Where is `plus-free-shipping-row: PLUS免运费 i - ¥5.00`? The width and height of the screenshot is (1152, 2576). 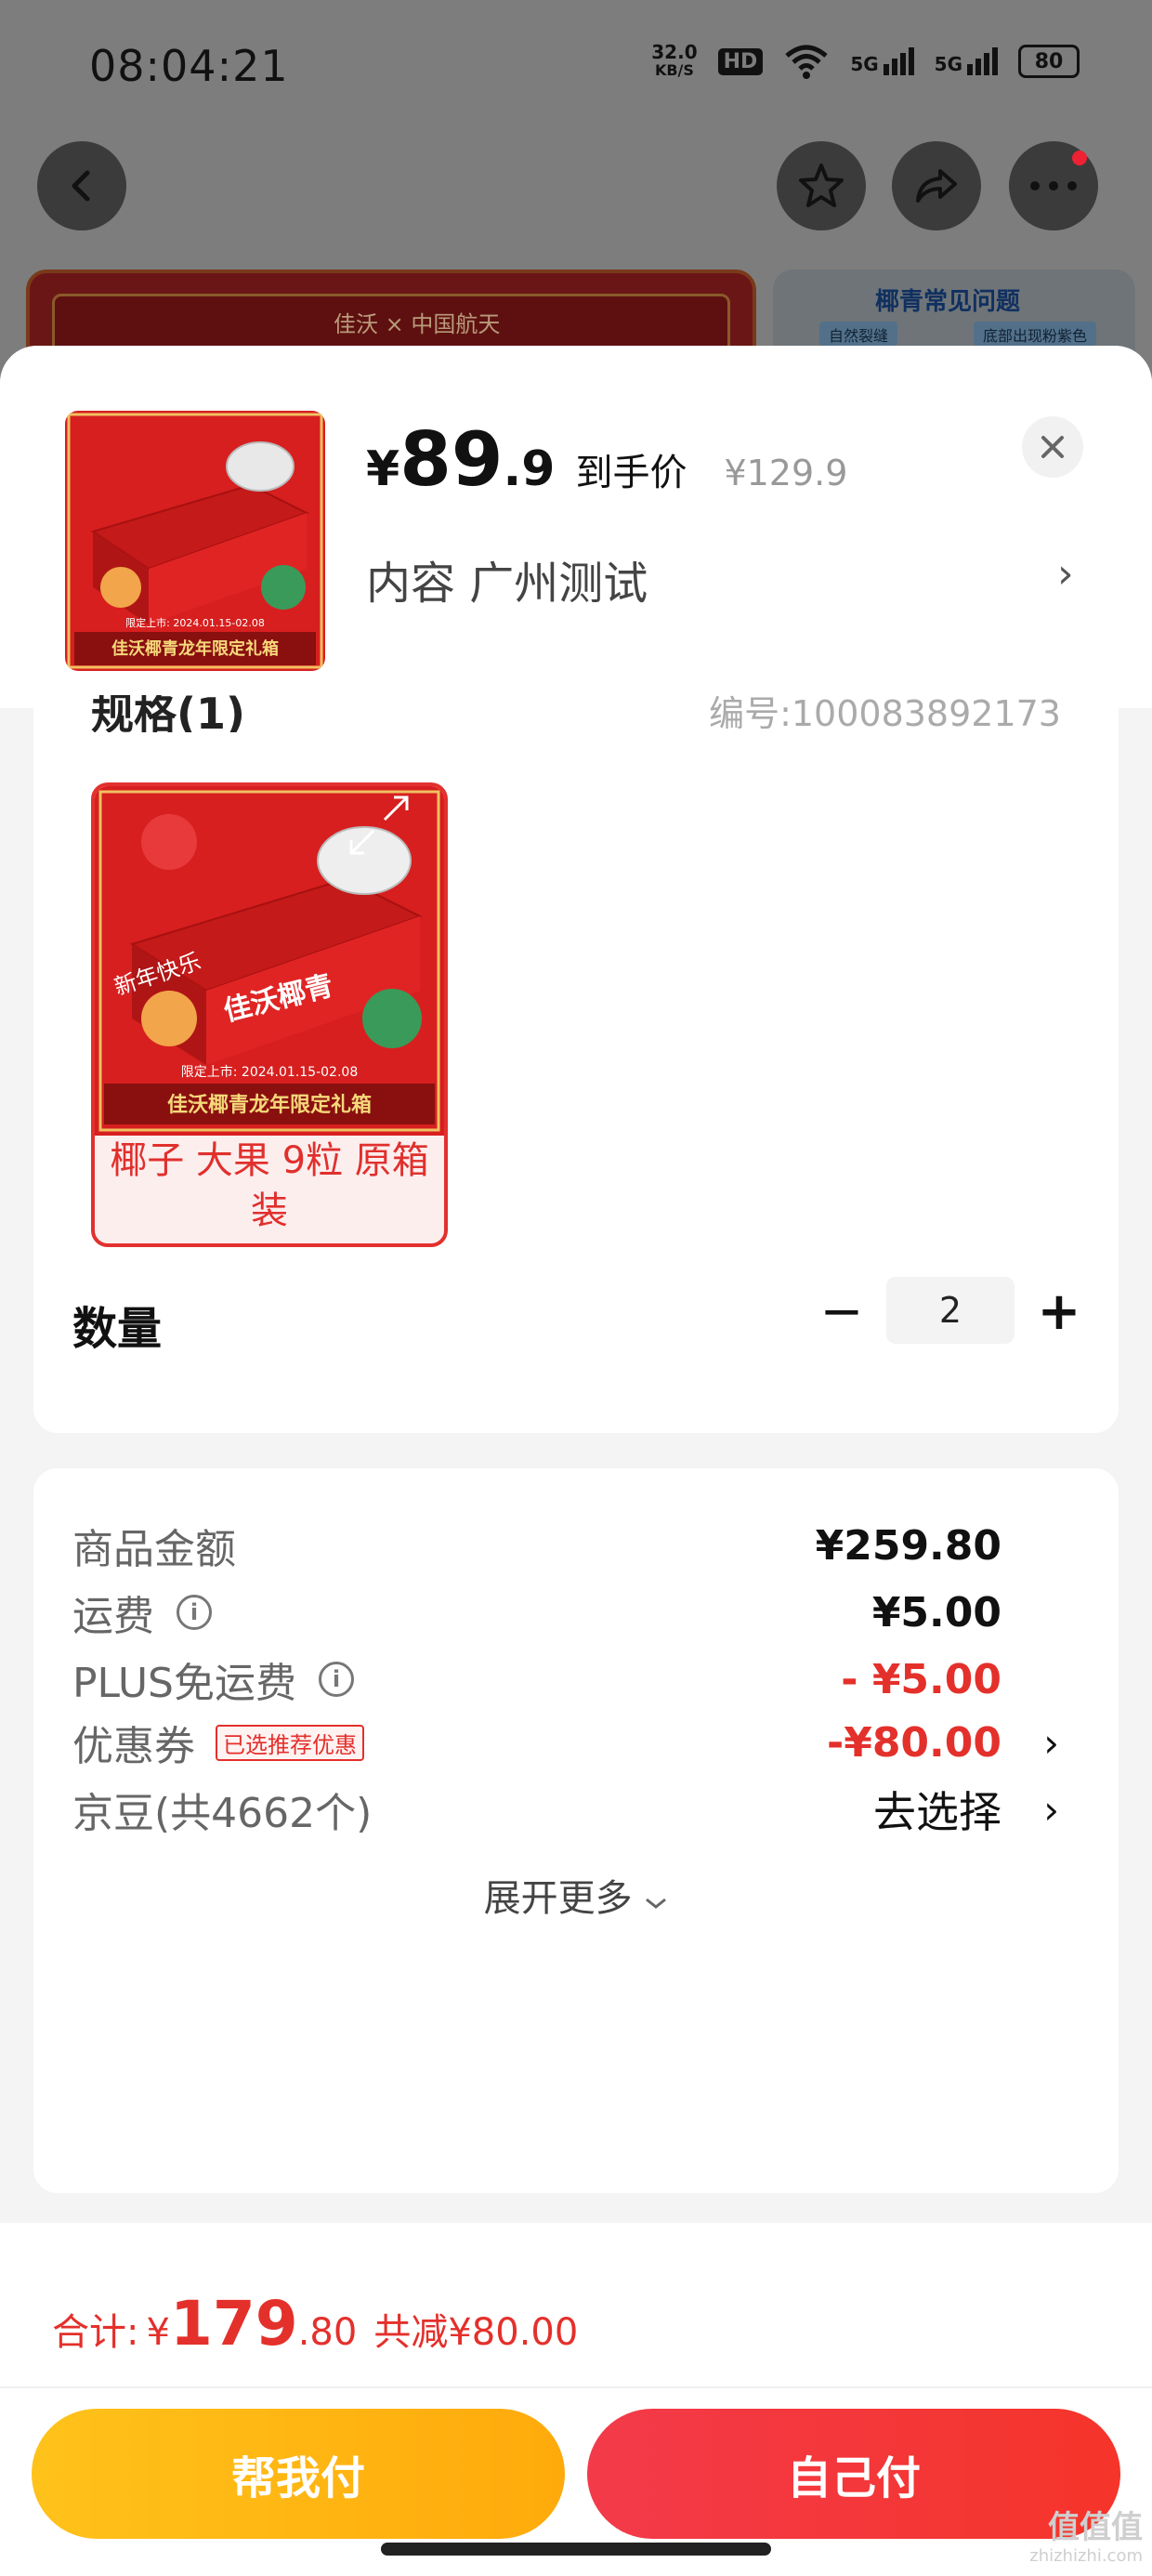
plus-free-shipping-row: PLUS免运费 i - ¥5.00 is located at coordinates (576, 1679).